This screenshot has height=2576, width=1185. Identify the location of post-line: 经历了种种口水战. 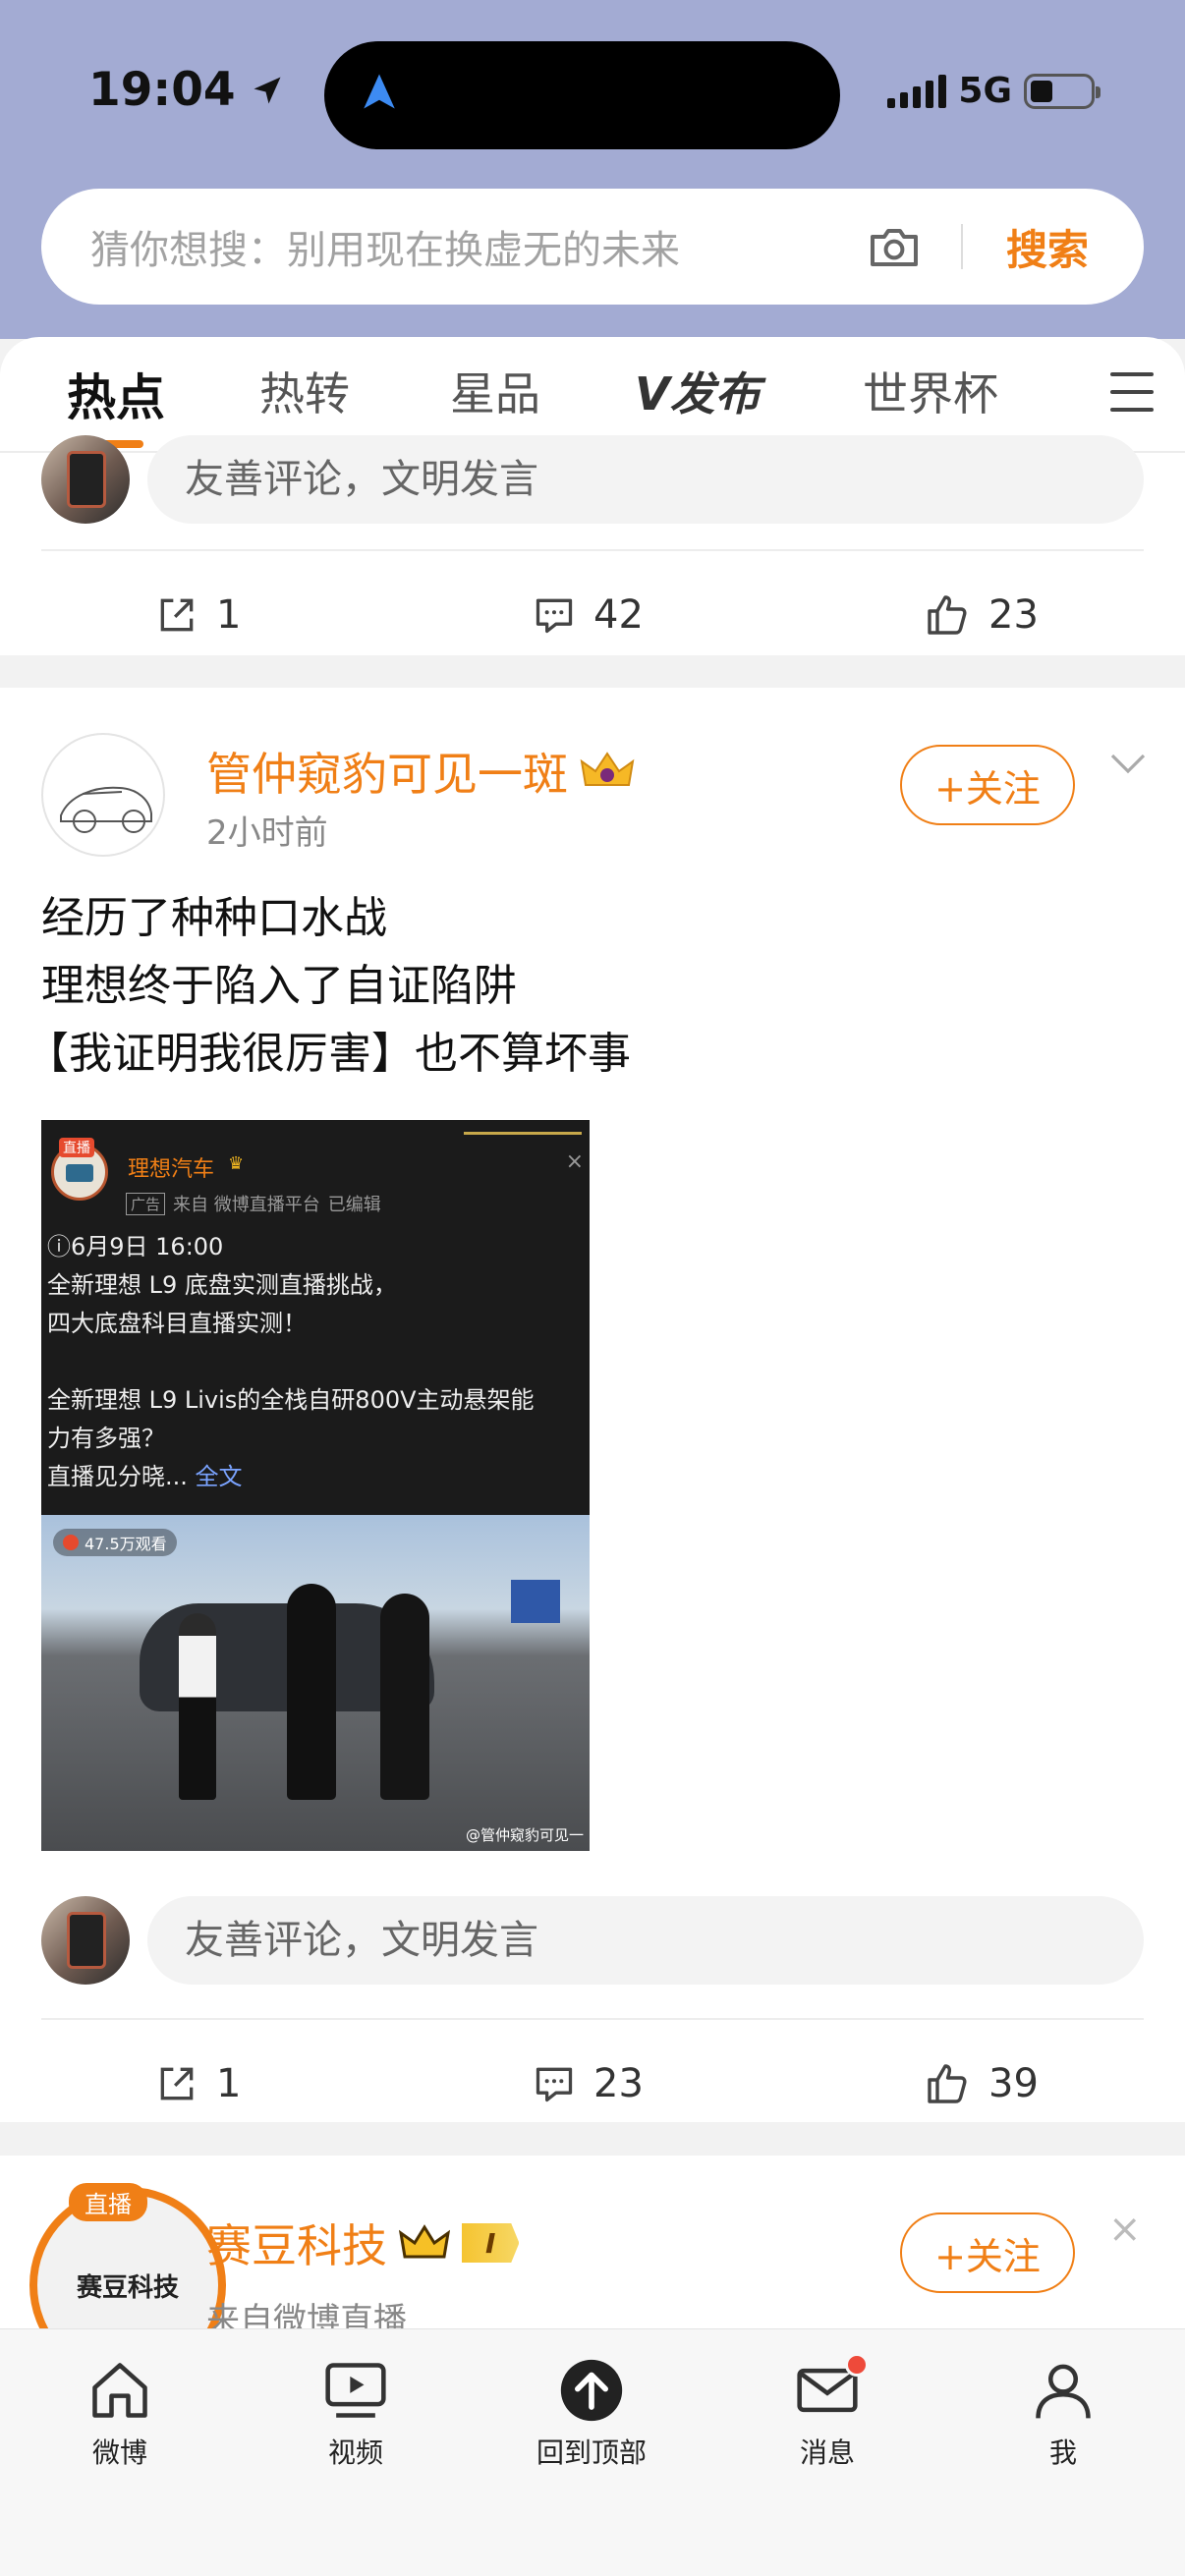
(214, 918).